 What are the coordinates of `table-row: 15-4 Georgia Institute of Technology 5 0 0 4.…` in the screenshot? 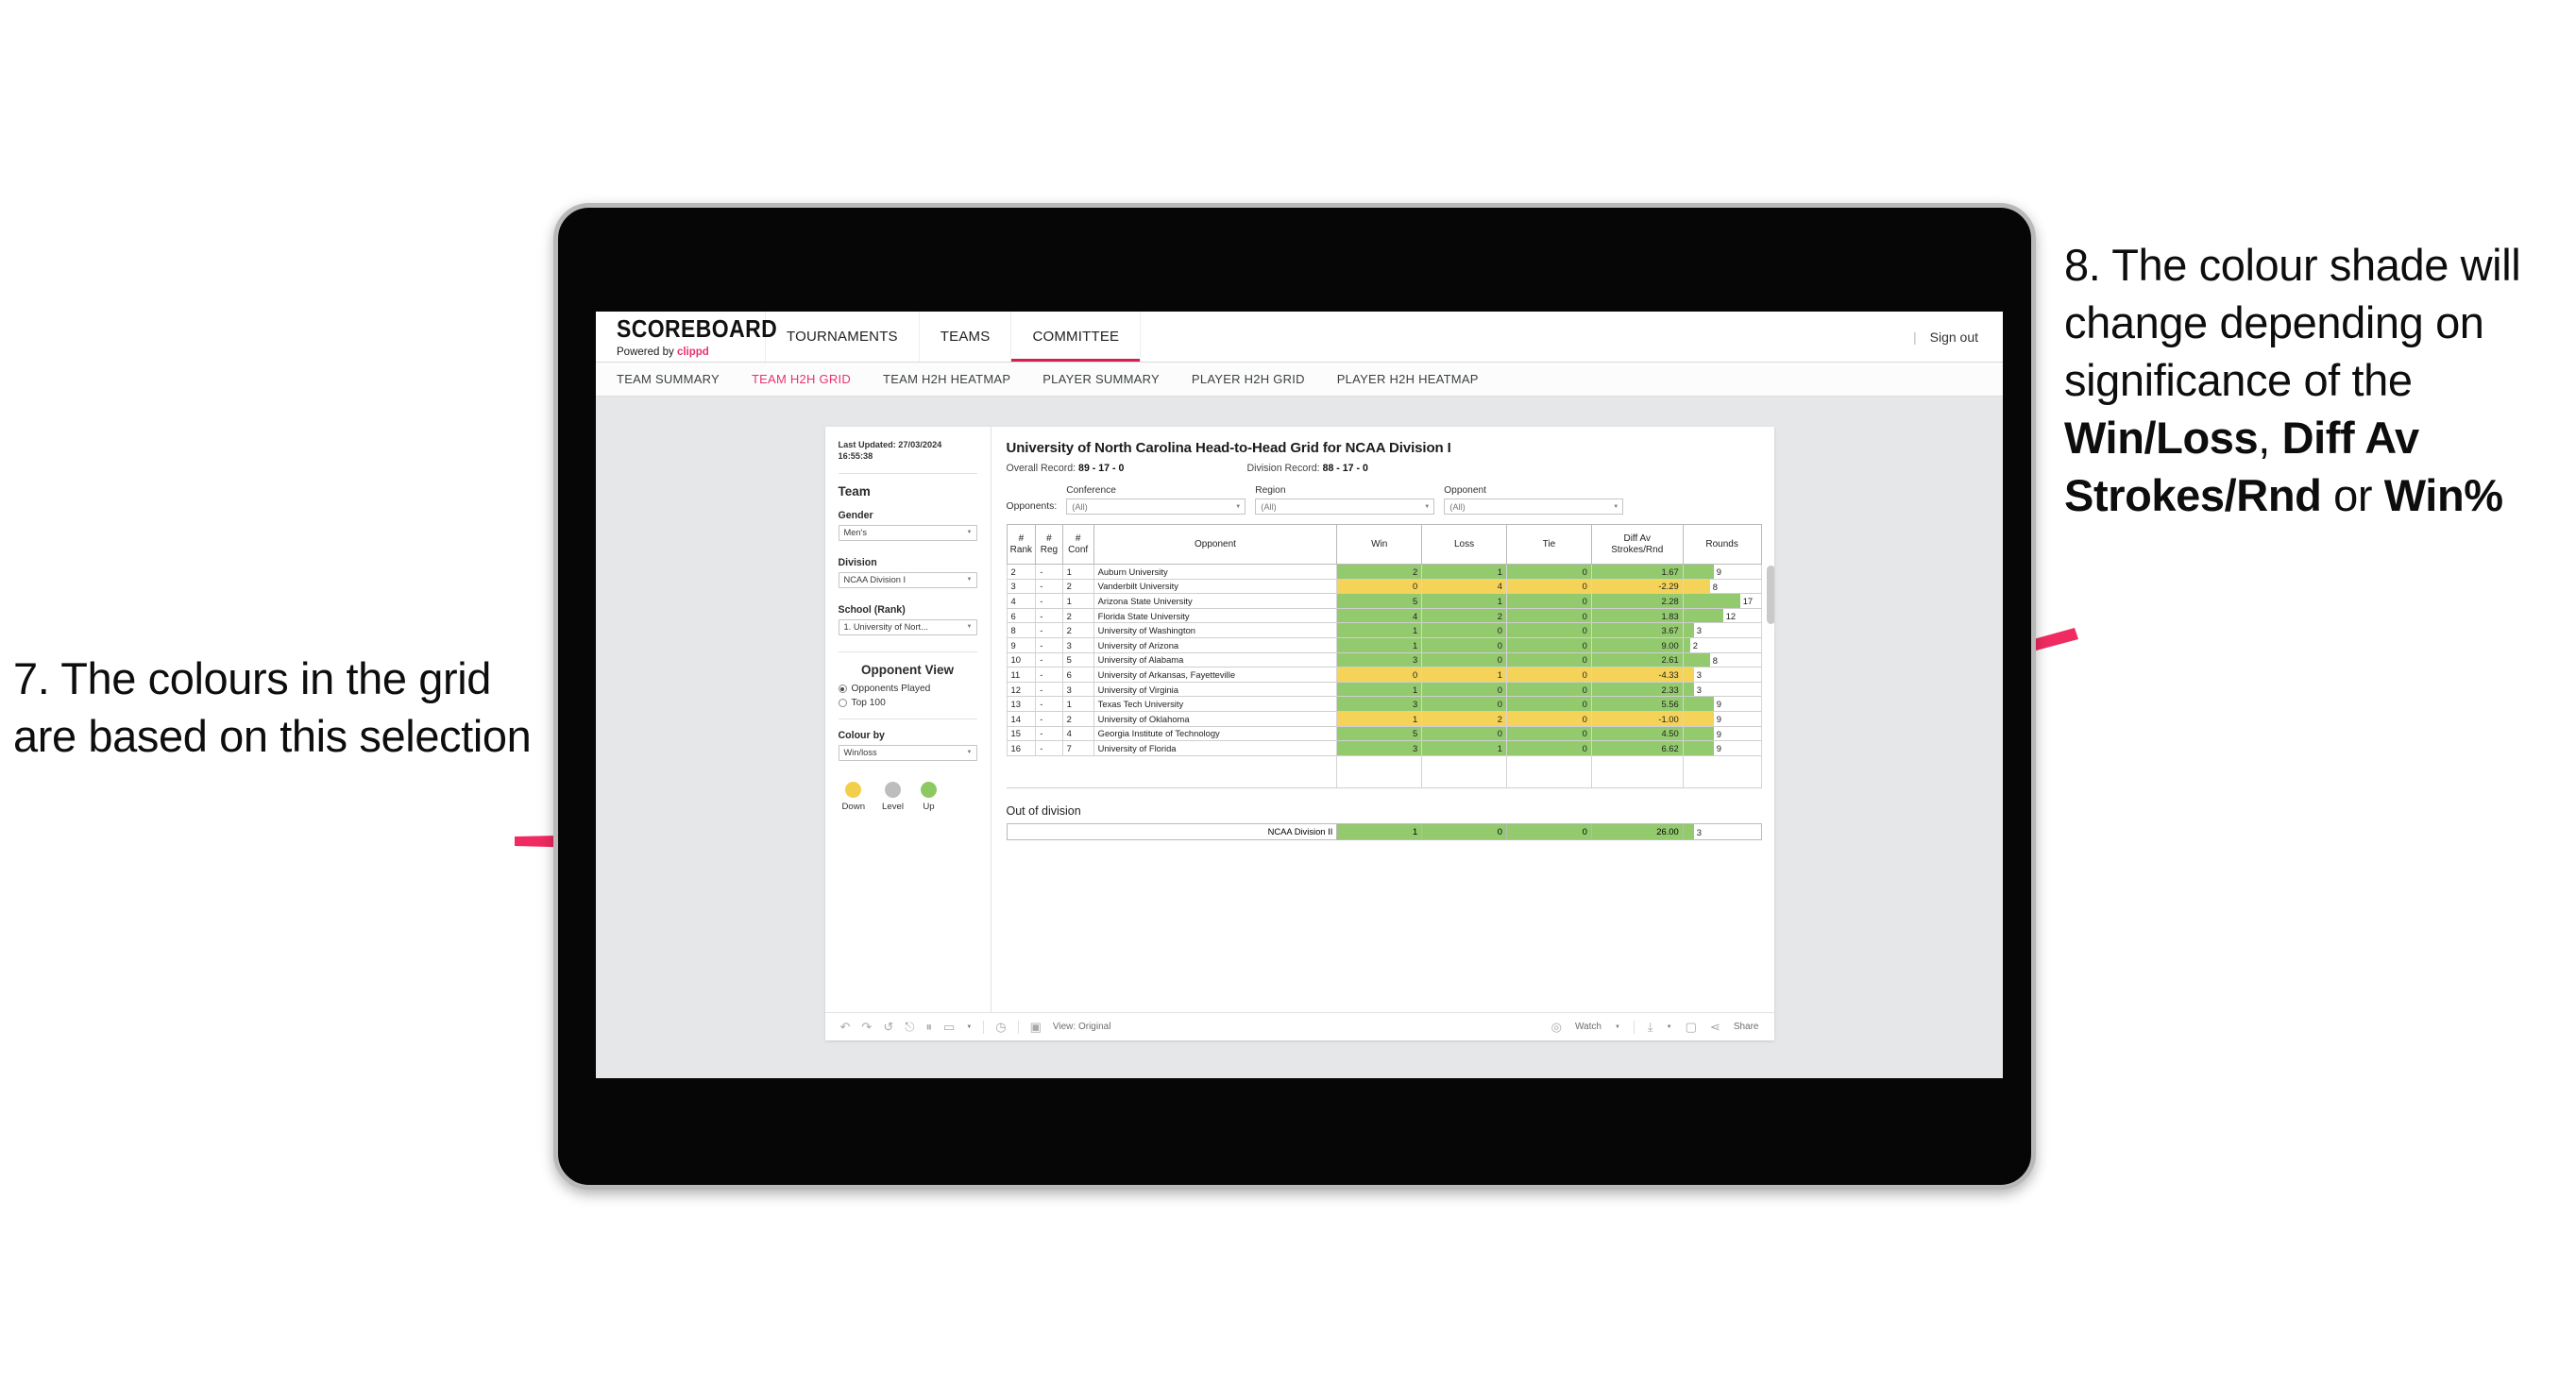 It's located at (1384, 734).